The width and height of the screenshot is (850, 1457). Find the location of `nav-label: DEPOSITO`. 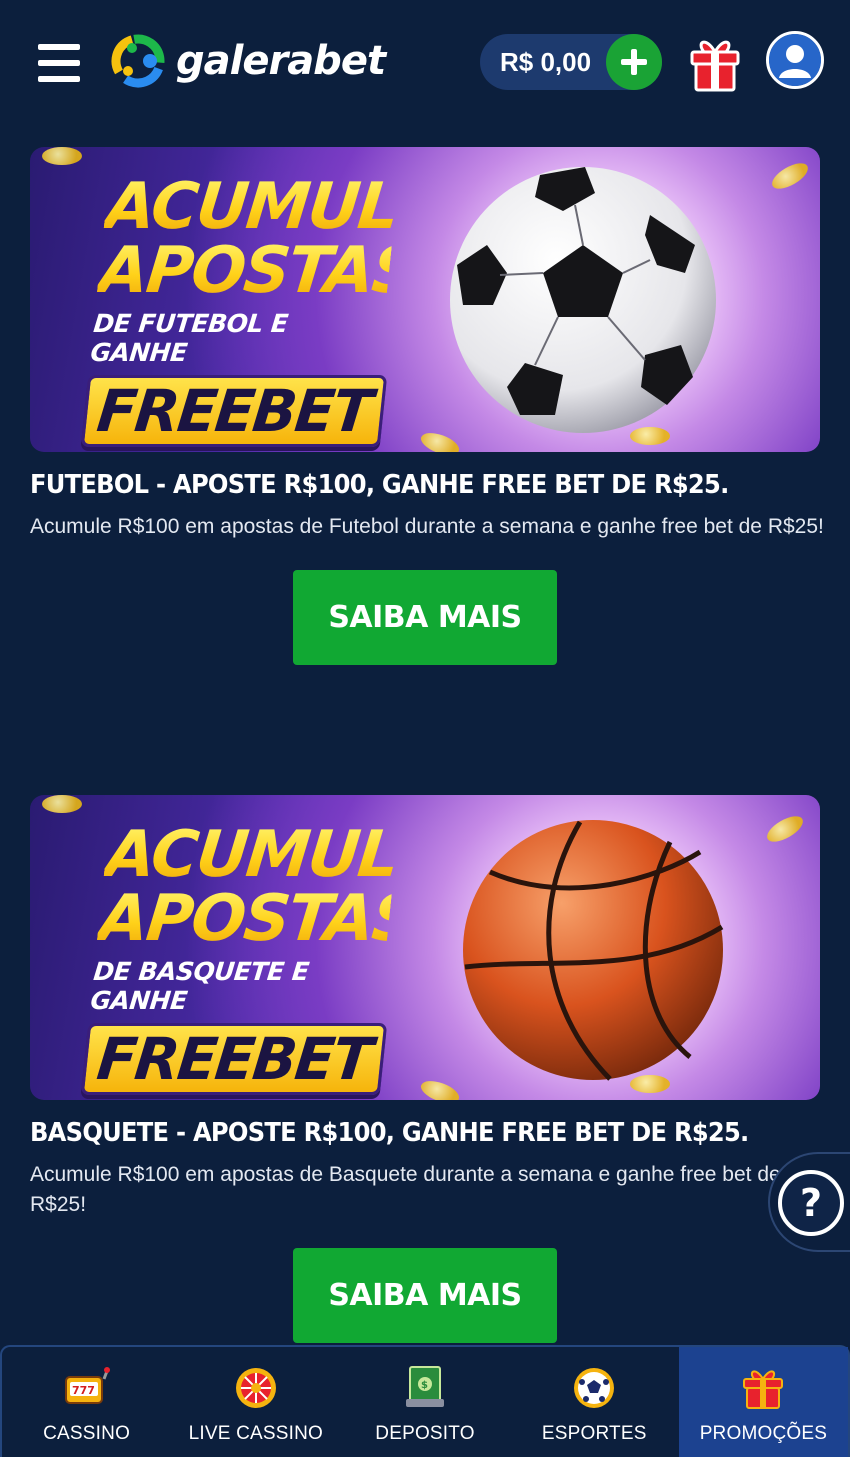

nav-label: DEPOSITO is located at coordinates (425, 1433).